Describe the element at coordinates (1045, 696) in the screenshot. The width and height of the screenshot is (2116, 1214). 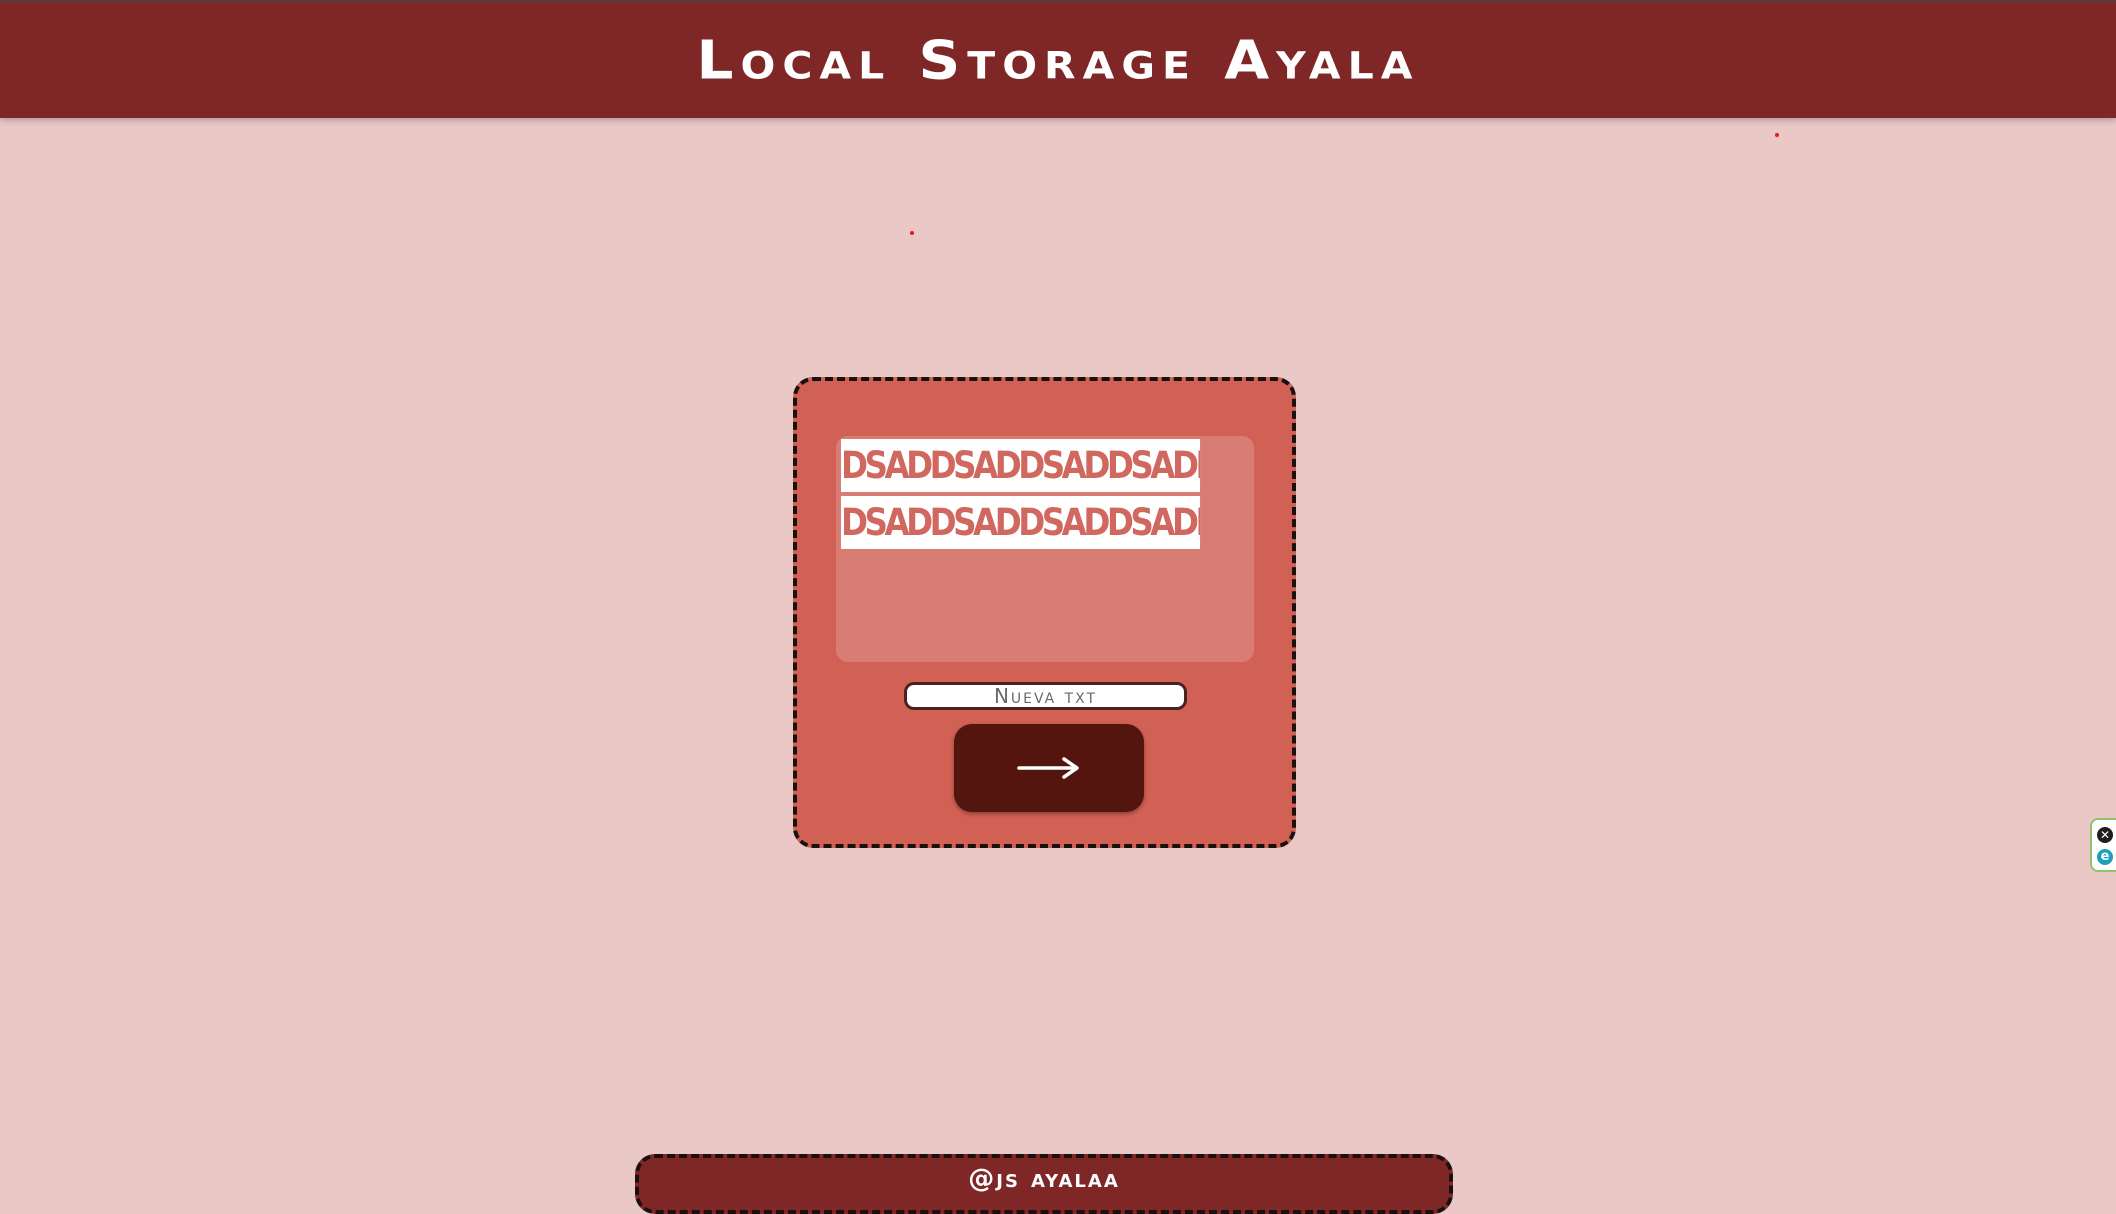
I see `new-text-input` at that location.